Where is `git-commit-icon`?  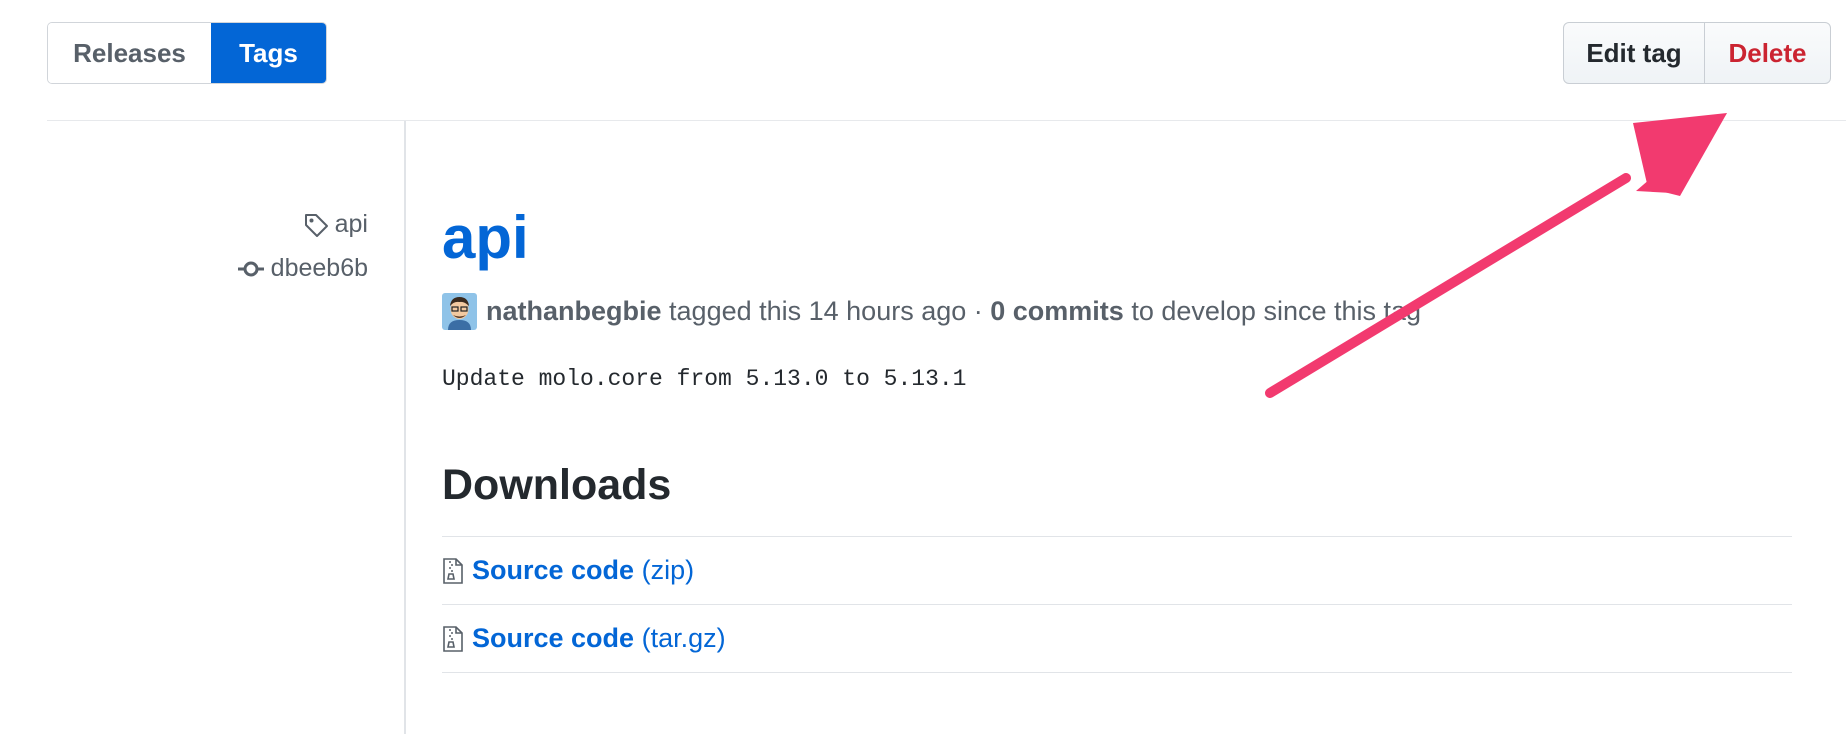
git-commit-icon is located at coordinates (251, 269).